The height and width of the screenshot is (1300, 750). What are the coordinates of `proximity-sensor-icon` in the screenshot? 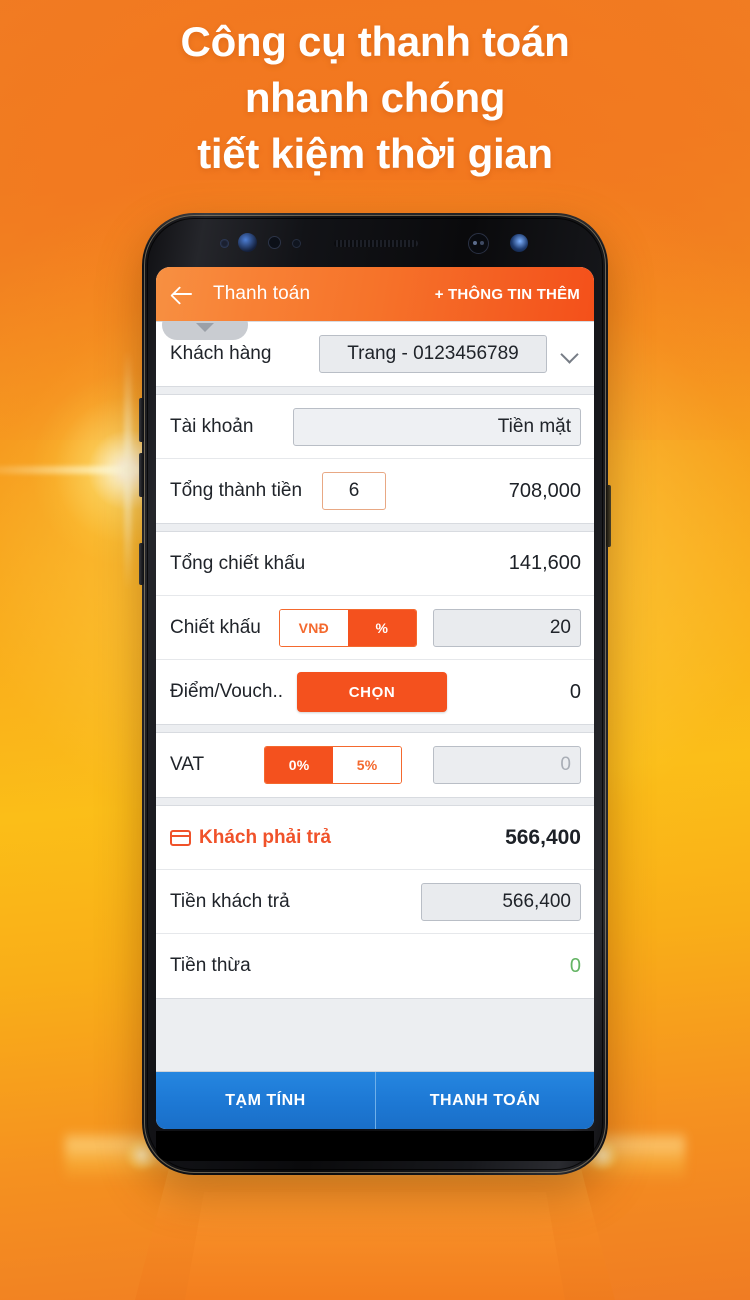 It's located at (224, 243).